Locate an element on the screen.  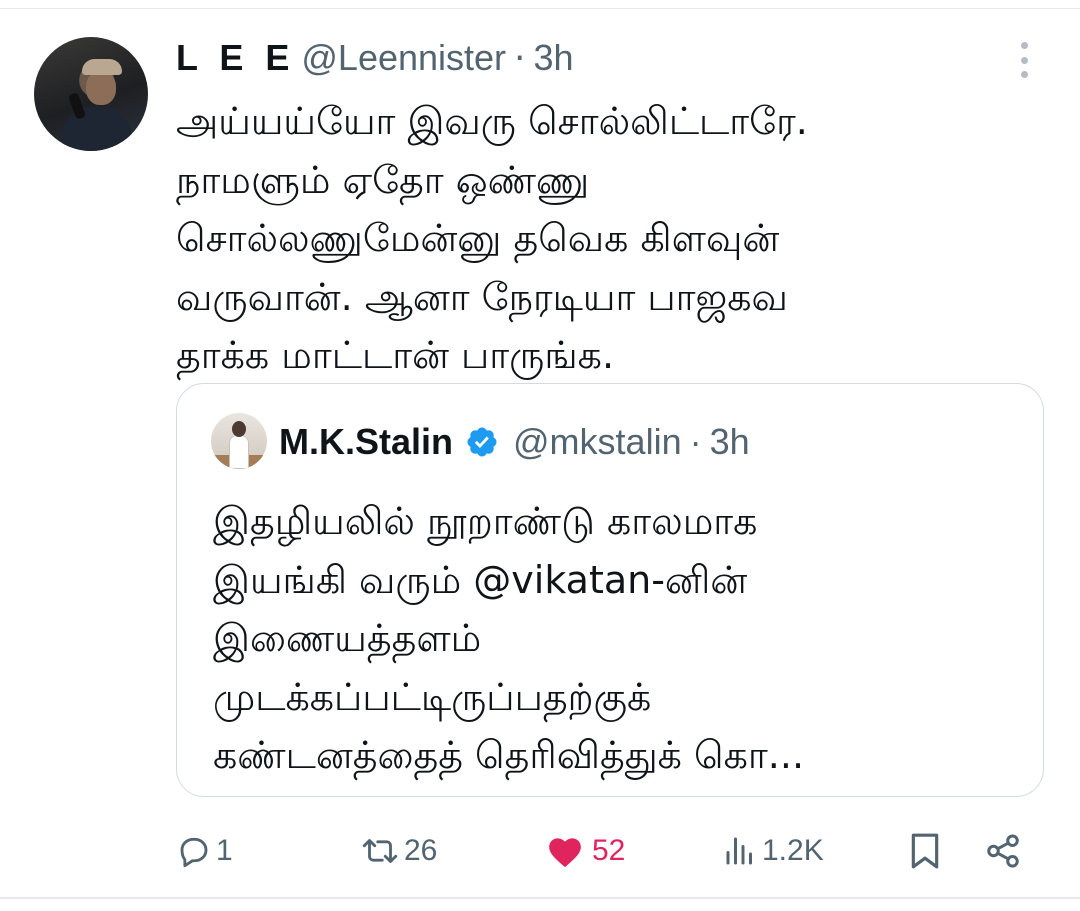
like-button: 52 is located at coordinates (585, 851).